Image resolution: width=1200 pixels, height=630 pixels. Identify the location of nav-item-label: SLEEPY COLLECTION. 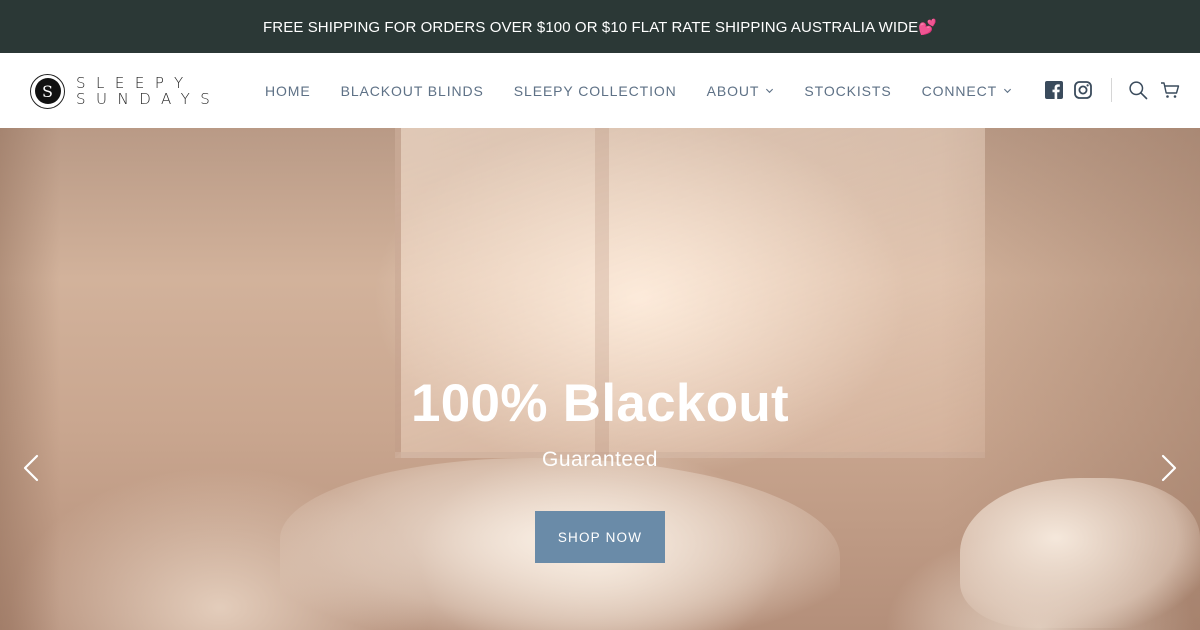
(595, 90).